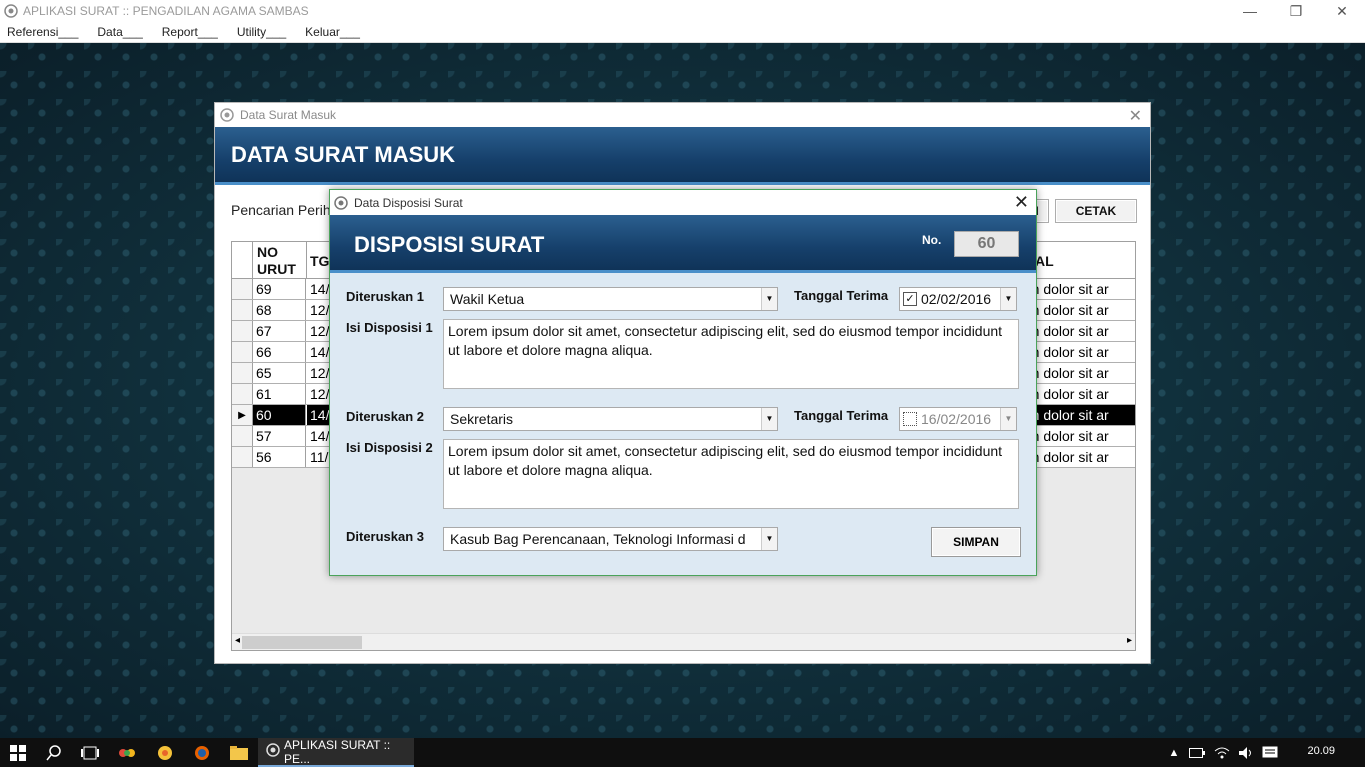  Describe the element at coordinates (1197, 752) in the screenshot. I see `battery-icon` at that location.